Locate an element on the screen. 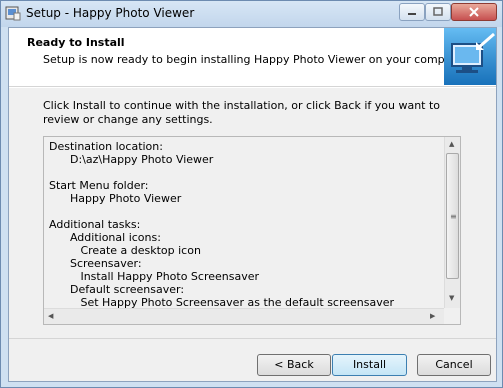  window-title: Setup - Happy Photo Viewer is located at coordinates (110, 13).